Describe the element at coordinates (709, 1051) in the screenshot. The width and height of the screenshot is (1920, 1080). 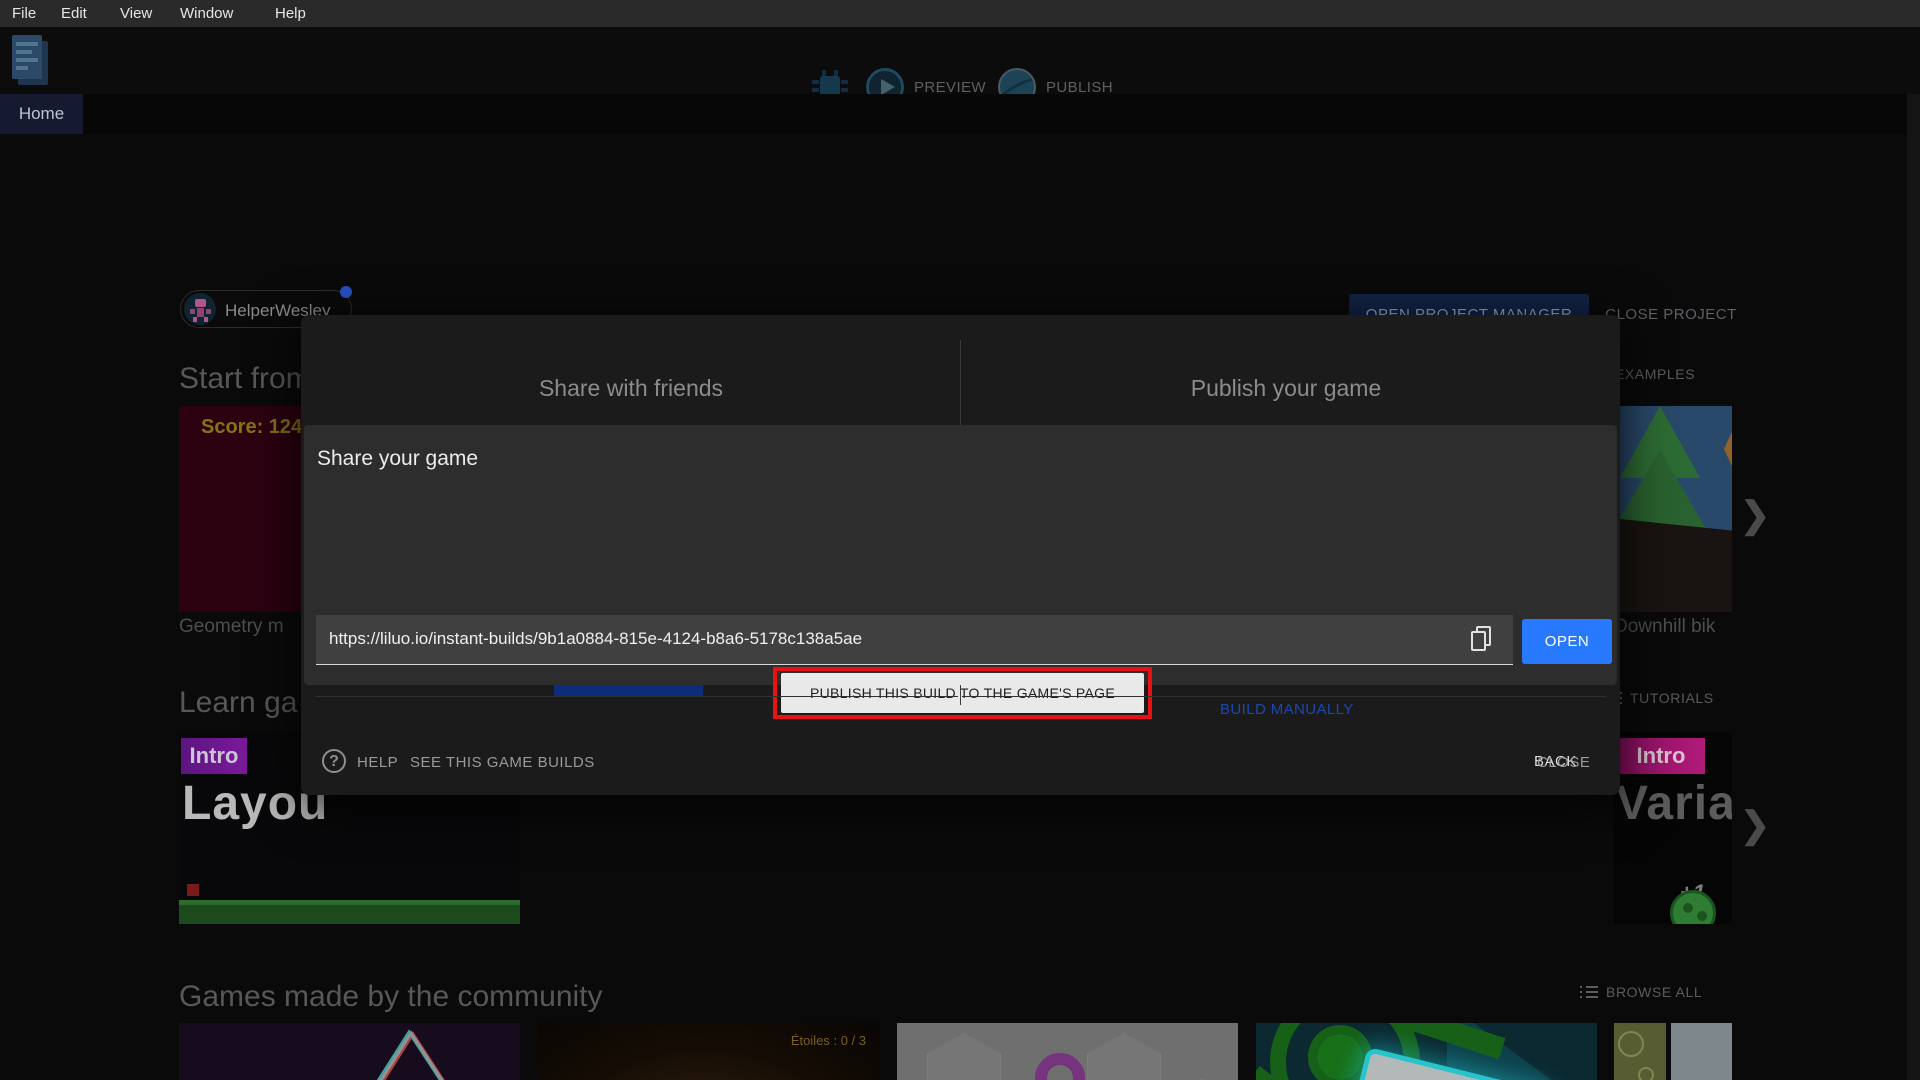
I see `community-thumb-night-scene: Étoiles : 0 / 3` at that location.